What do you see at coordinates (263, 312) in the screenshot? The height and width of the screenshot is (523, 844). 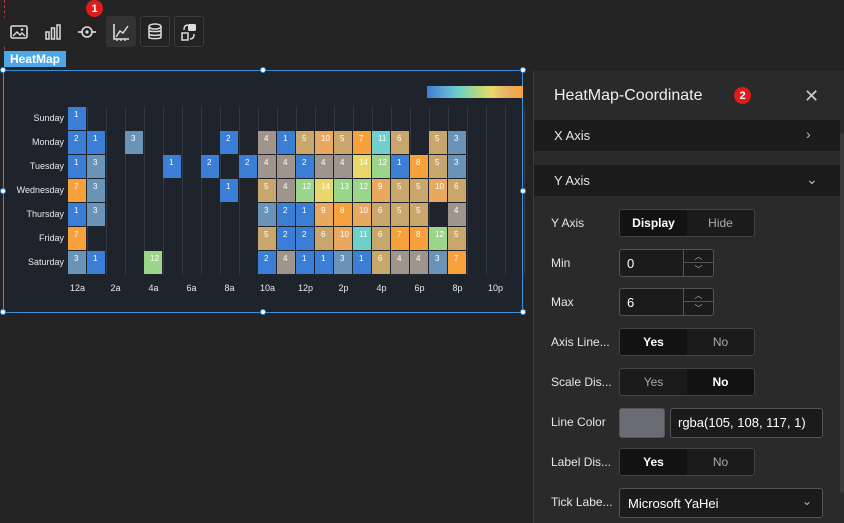 I see `resize-handle-s` at bounding box center [263, 312].